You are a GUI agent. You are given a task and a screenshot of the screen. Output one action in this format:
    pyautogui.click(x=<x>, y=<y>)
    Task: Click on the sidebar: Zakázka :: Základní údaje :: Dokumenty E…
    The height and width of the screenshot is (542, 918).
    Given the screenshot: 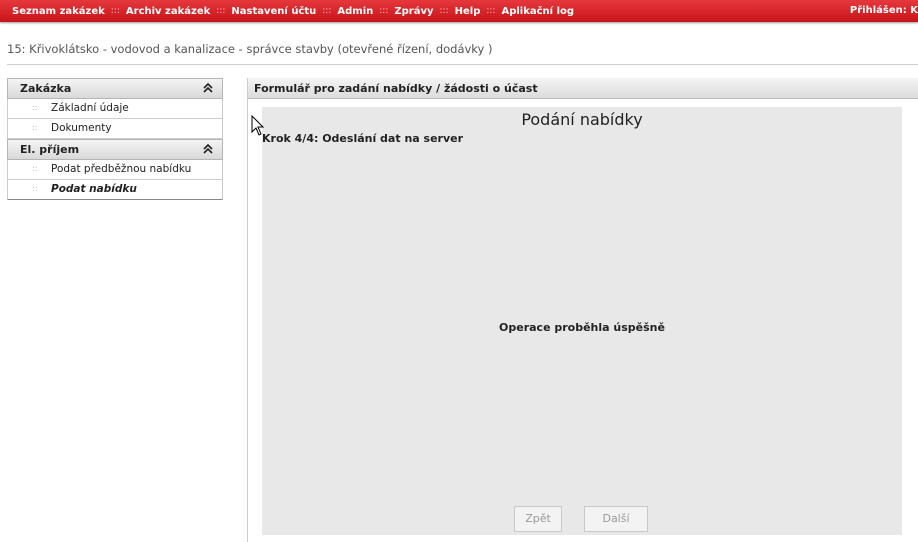 What is the action you would take?
    pyautogui.click(x=115, y=139)
    